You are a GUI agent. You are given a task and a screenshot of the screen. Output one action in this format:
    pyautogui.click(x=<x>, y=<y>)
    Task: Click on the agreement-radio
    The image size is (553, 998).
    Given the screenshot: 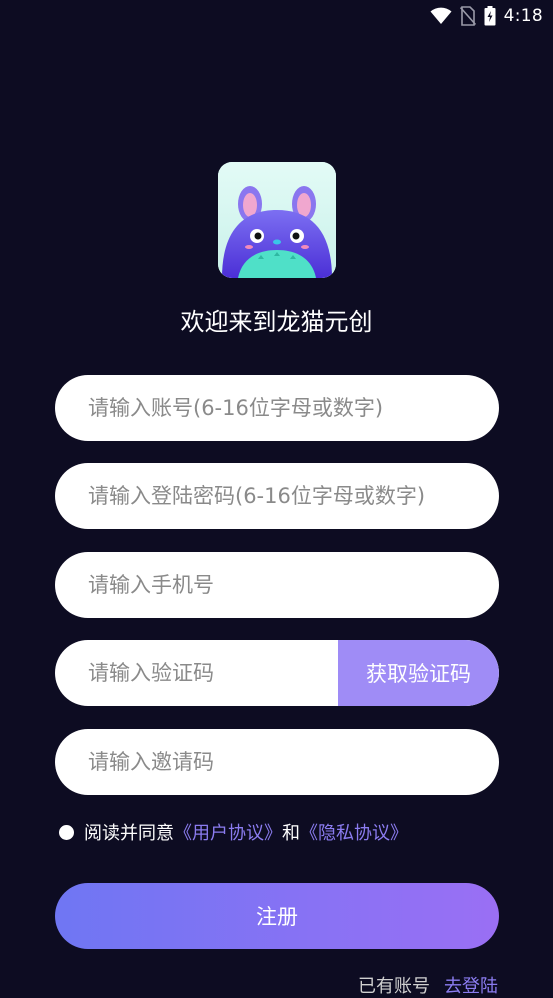 What is the action you would take?
    pyautogui.click(x=66, y=832)
    